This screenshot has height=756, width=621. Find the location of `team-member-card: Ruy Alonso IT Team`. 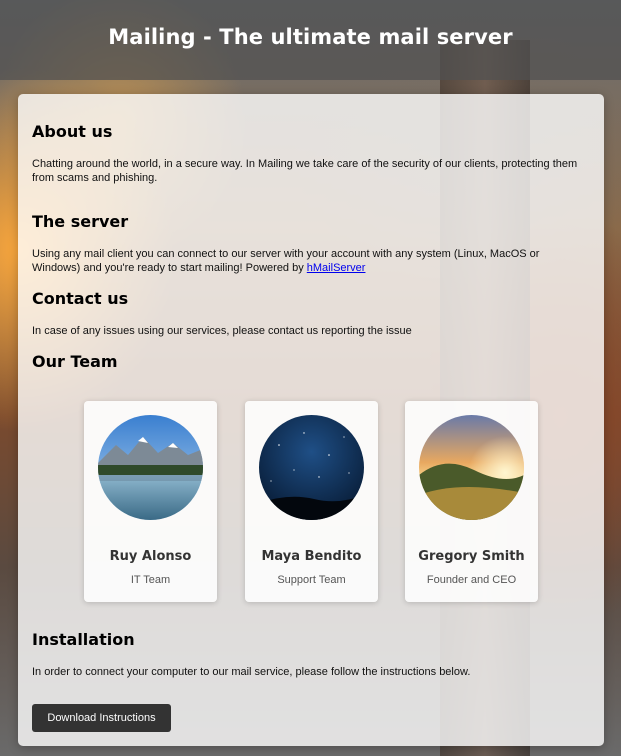

team-member-card: Ruy Alonso IT Team is located at coordinates (150, 501).